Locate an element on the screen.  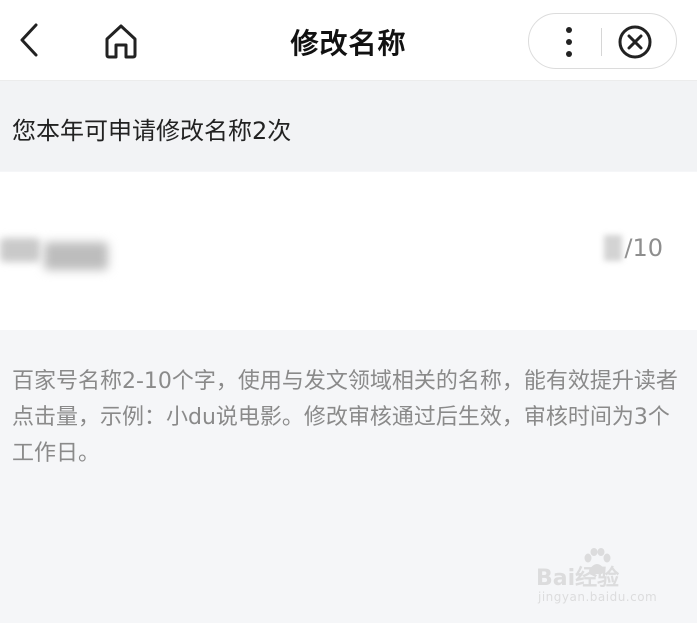
close-circle-icon is located at coordinates (635, 42).